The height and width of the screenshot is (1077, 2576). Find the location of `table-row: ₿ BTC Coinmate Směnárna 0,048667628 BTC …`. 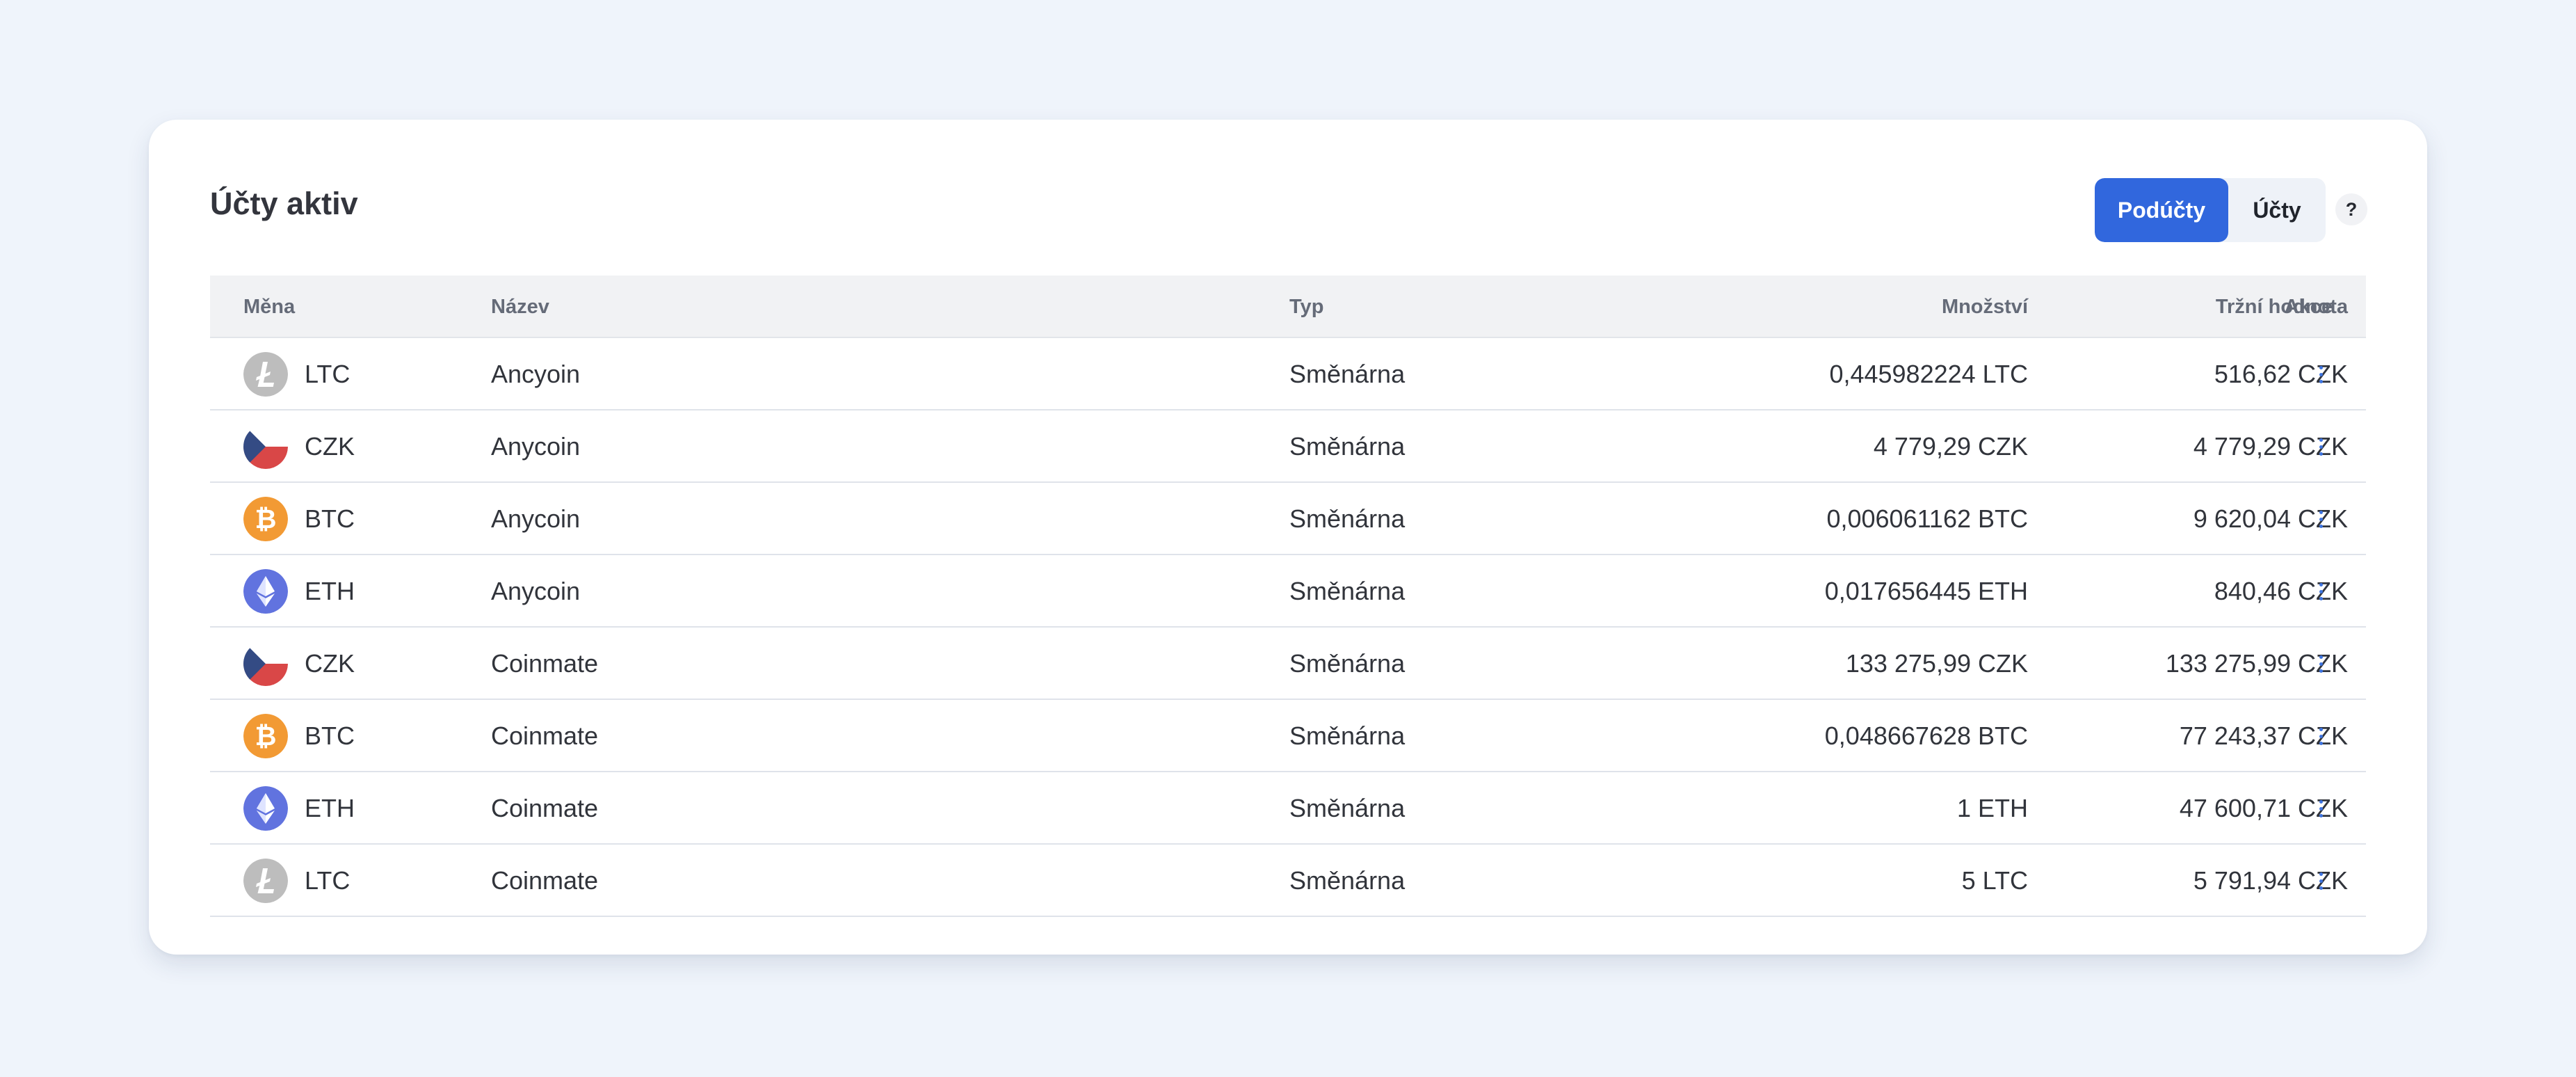

table-row: ₿ BTC Coinmate Směnárna 0,048667628 BTC … is located at coordinates (1288, 736).